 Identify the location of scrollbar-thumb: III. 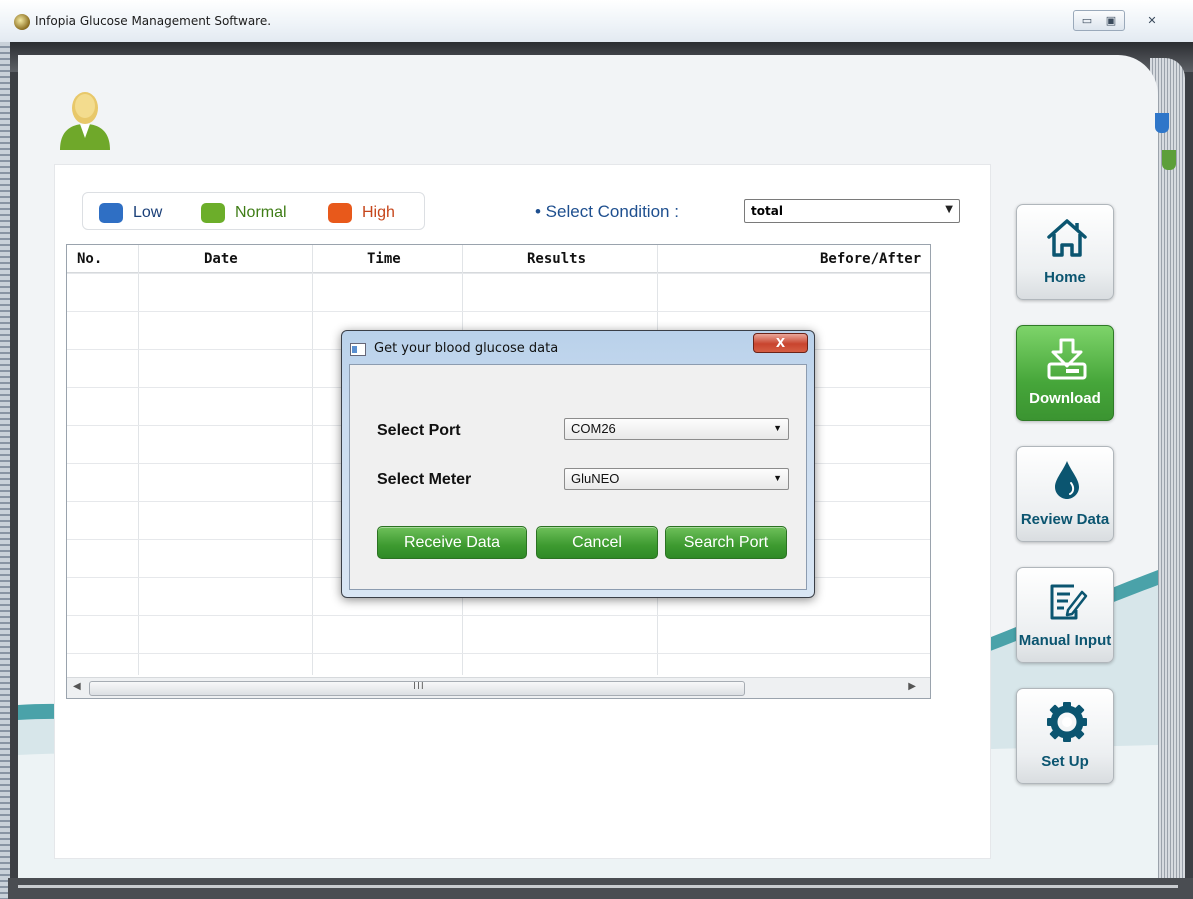
(417, 688).